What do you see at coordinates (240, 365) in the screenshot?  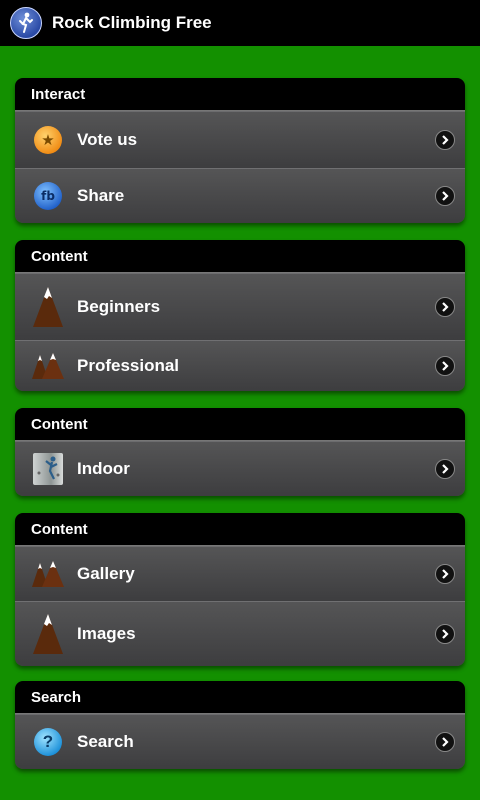 I see `professional-row: Professional` at bounding box center [240, 365].